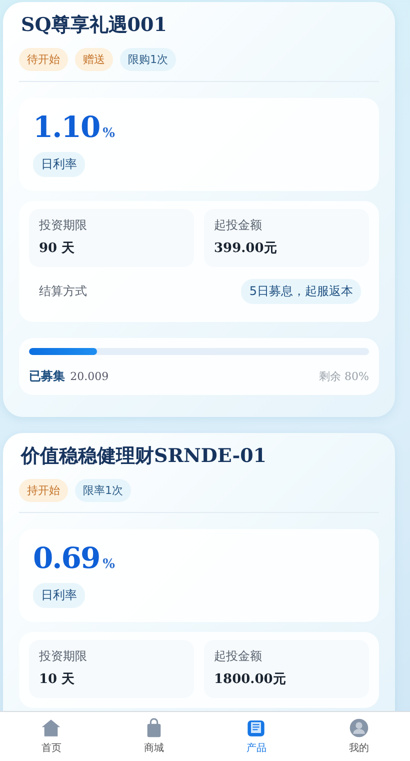 The height and width of the screenshot is (761, 410). I want to click on home-icon, so click(51, 728).